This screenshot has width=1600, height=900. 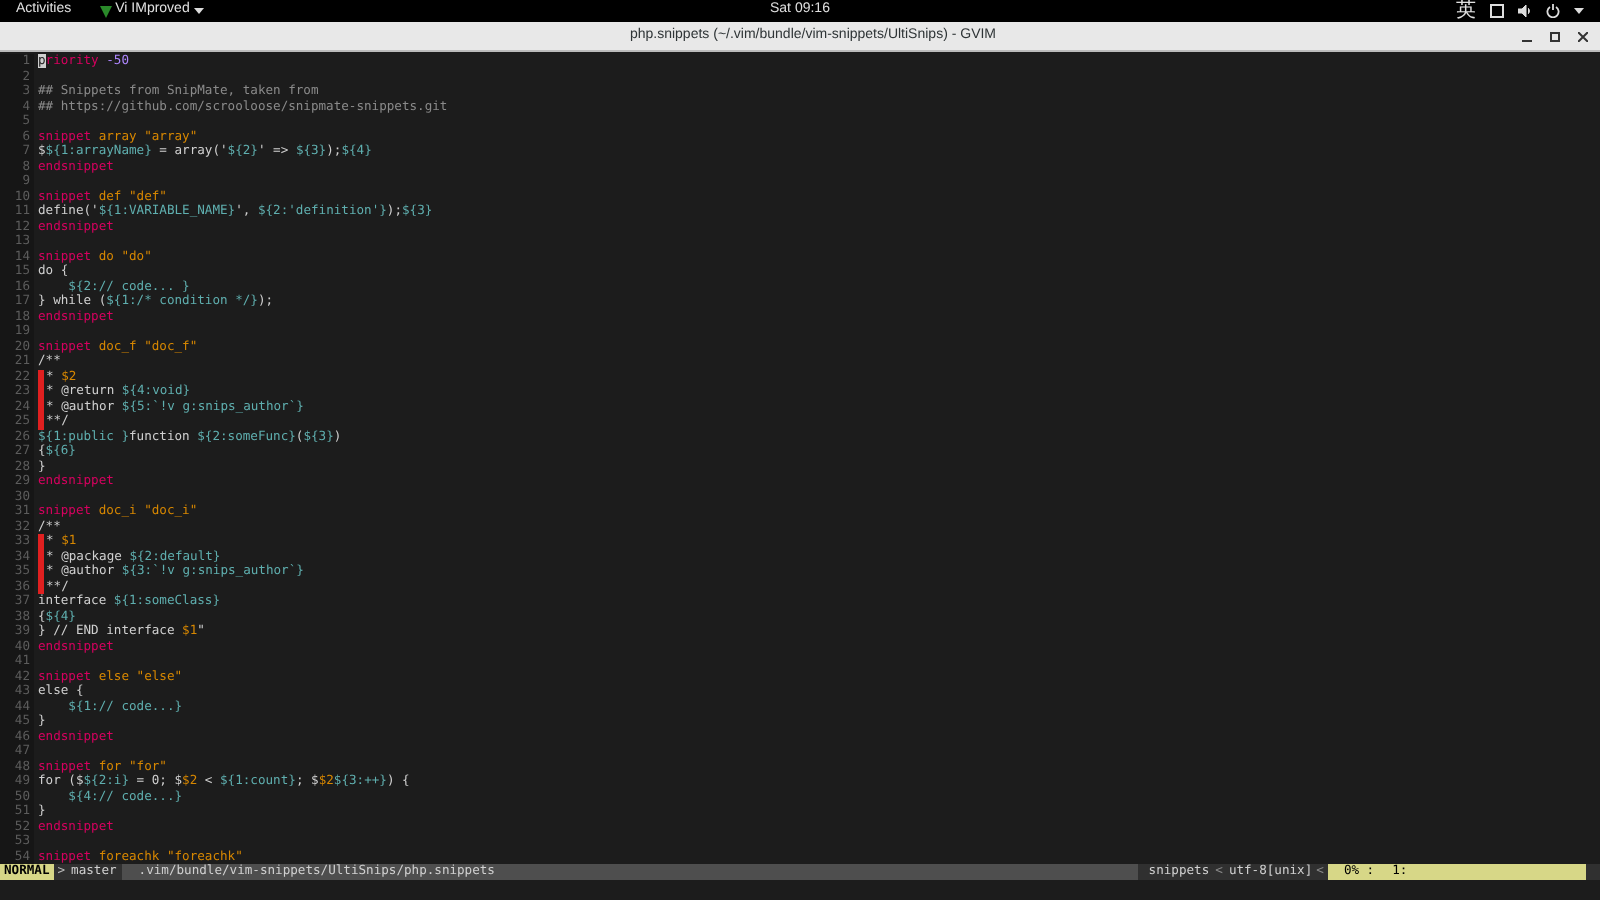 What do you see at coordinates (105, 11) in the screenshot?
I see `app-icon` at bounding box center [105, 11].